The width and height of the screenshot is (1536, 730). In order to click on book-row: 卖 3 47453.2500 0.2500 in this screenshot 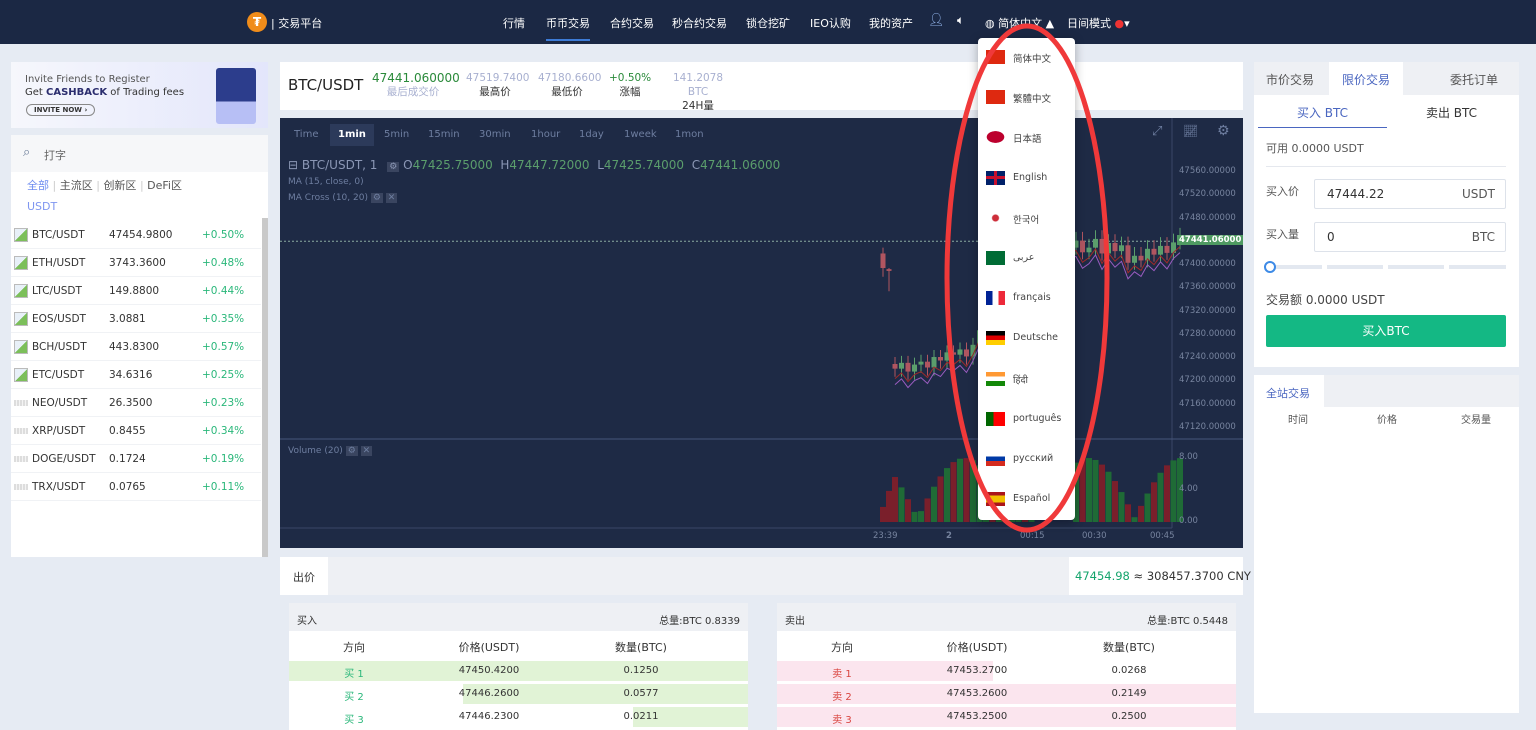, I will do `click(1006, 717)`.